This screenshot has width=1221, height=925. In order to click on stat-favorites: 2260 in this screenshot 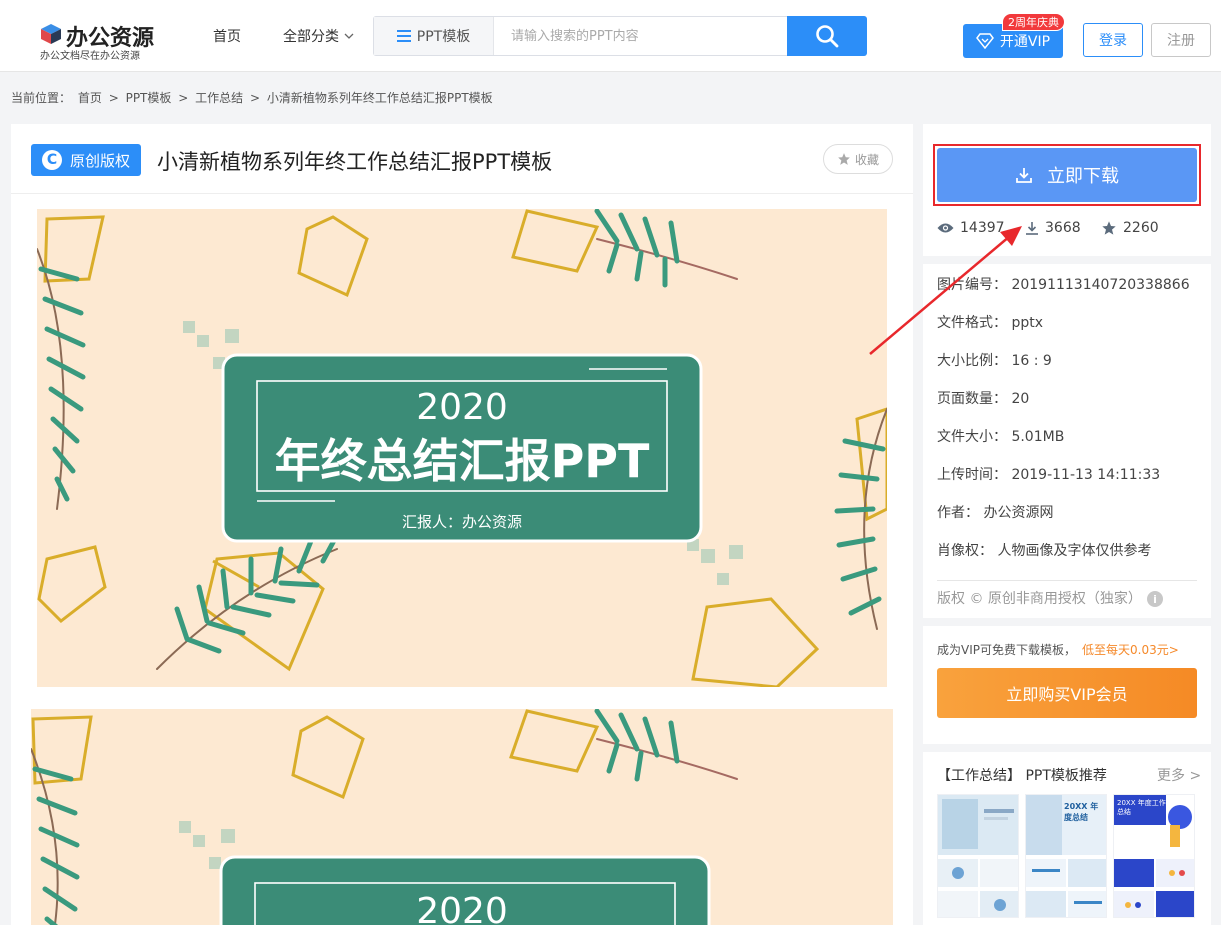, I will do `click(1130, 228)`.